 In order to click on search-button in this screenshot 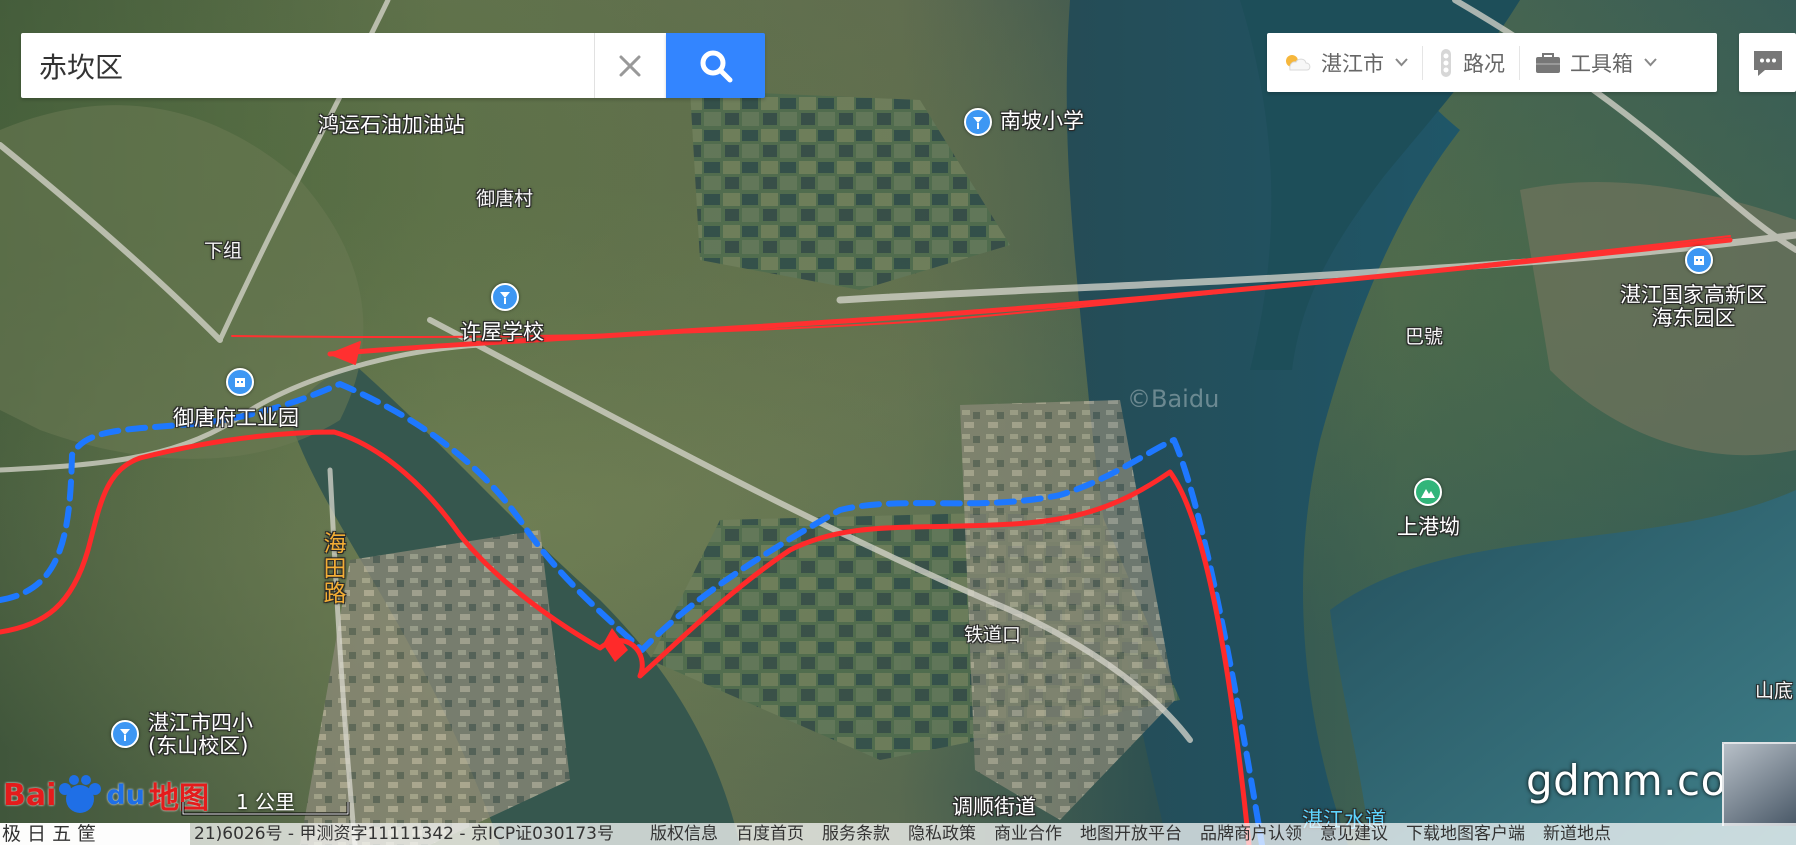, I will do `click(715, 65)`.